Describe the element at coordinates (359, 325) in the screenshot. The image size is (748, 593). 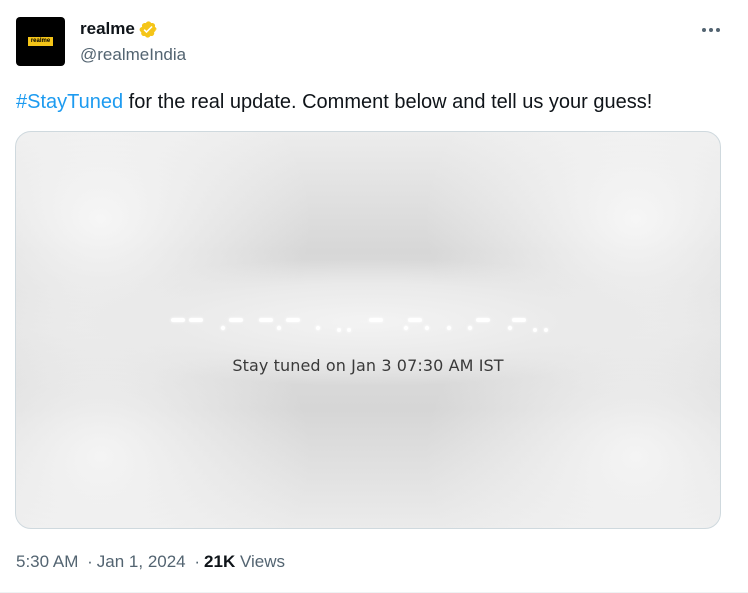
I see `morse-lights-graphic` at that location.